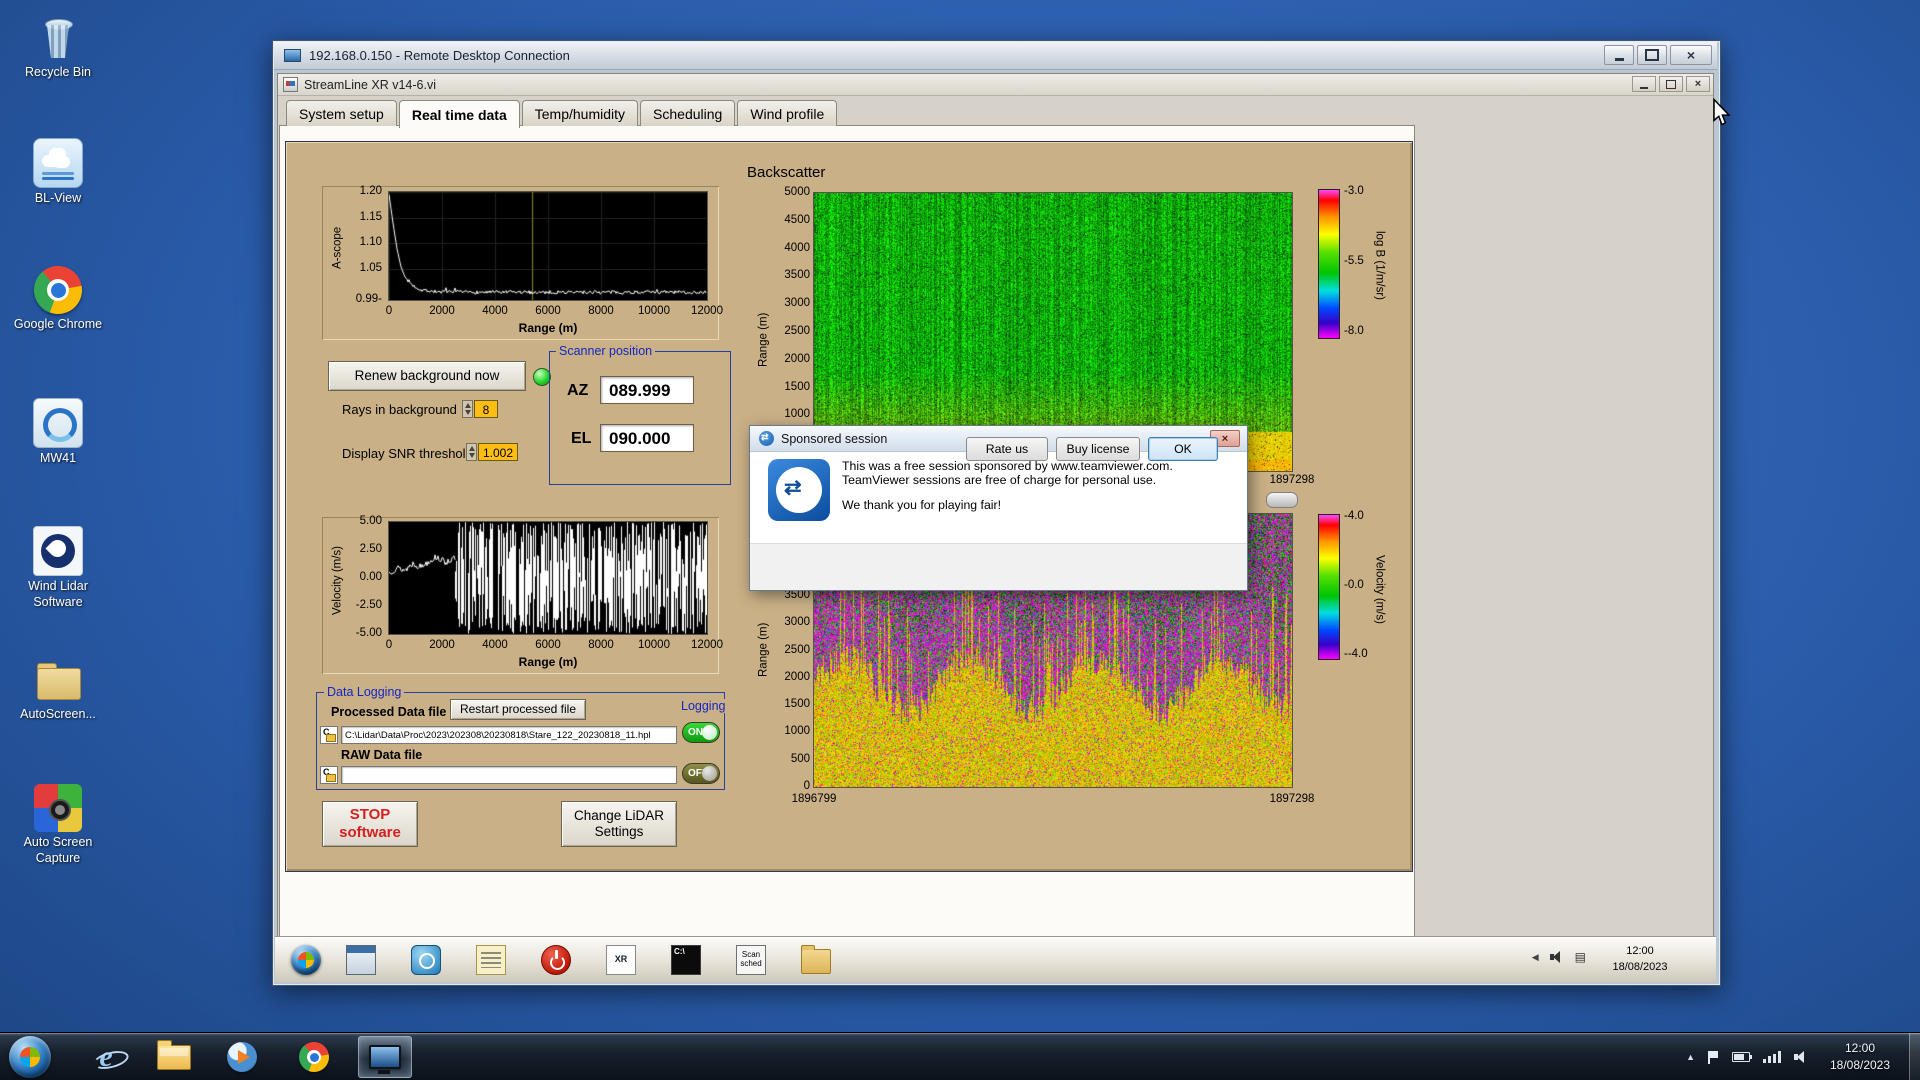 Image resolution: width=1920 pixels, height=1080 pixels. I want to click on elevation-label: EL, so click(581, 438).